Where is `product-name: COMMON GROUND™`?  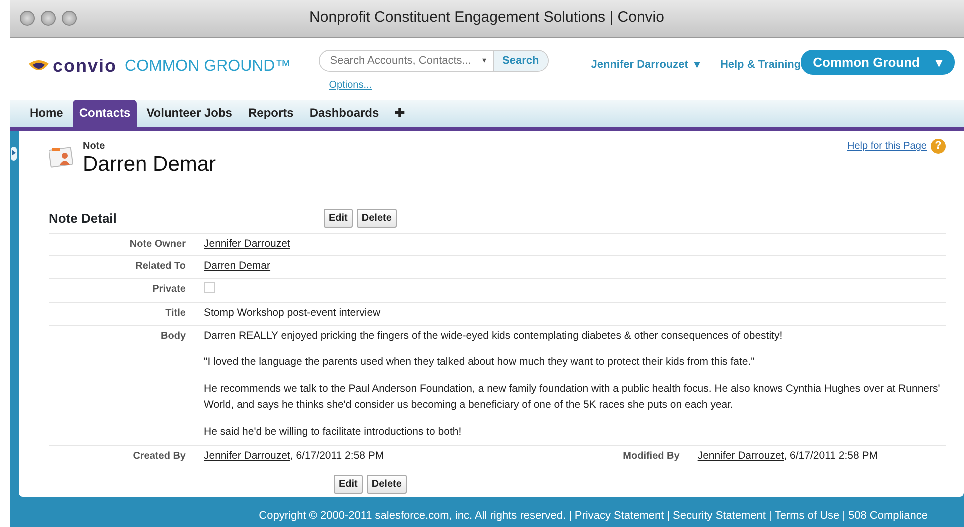
product-name: COMMON GROUND™ is located at coordinates (208, 66).